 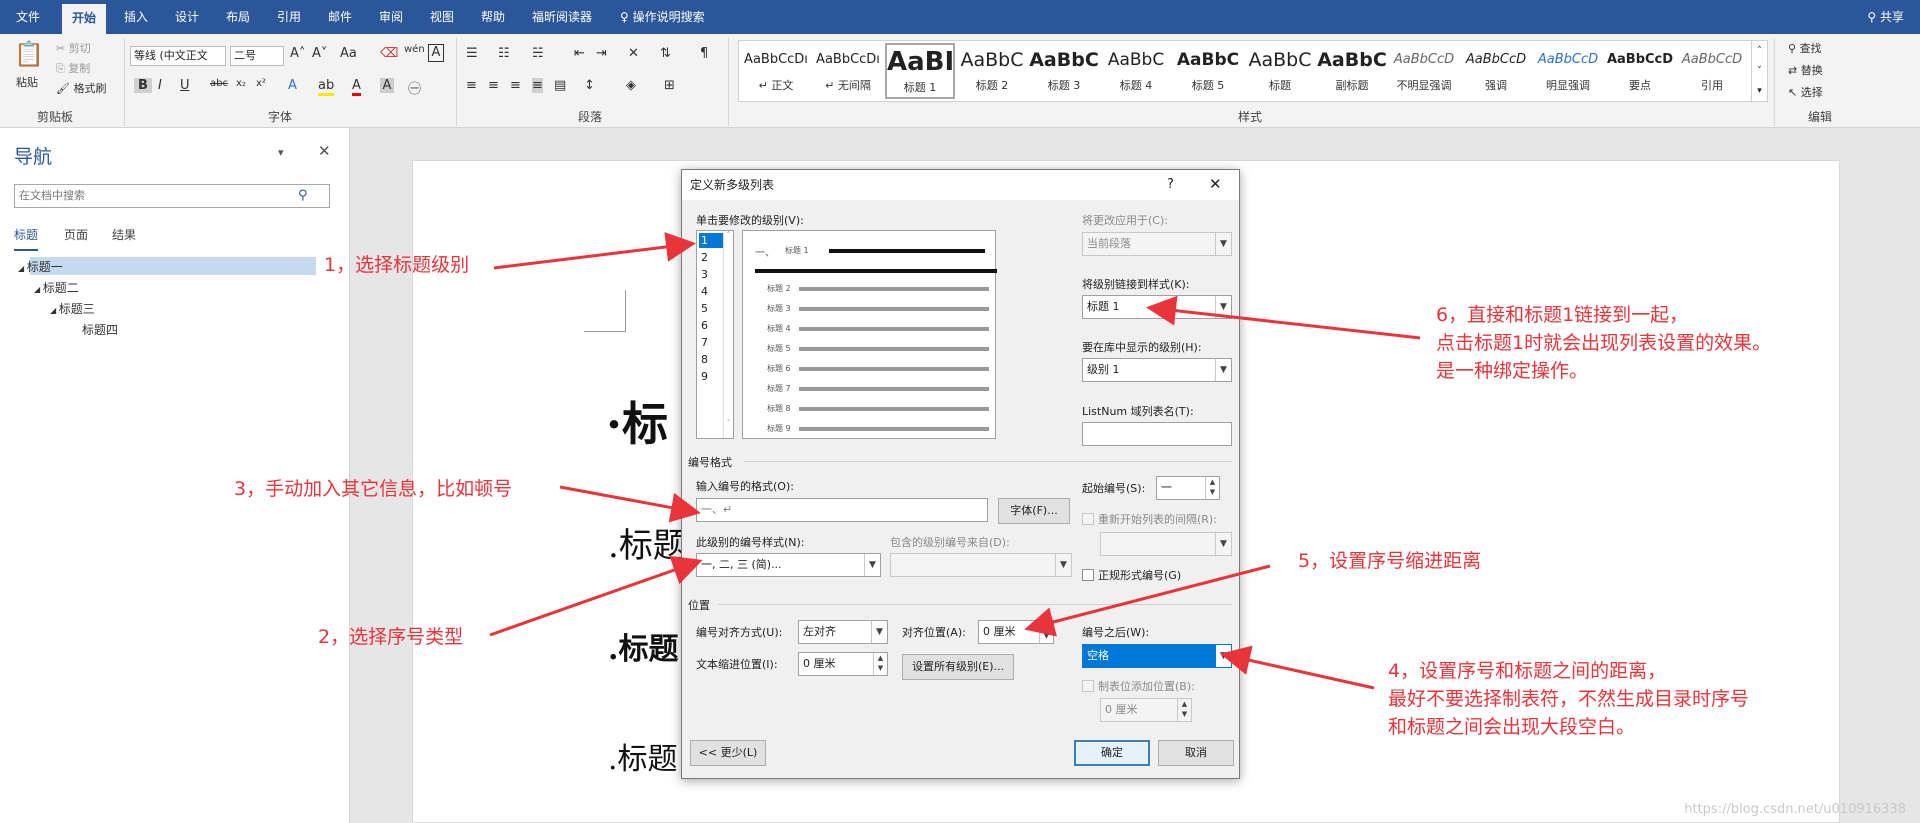 I want to click on annotation-4-line2: 最好不要选择制表符，不然生成目录时序号, so click(x=1569, y=699).